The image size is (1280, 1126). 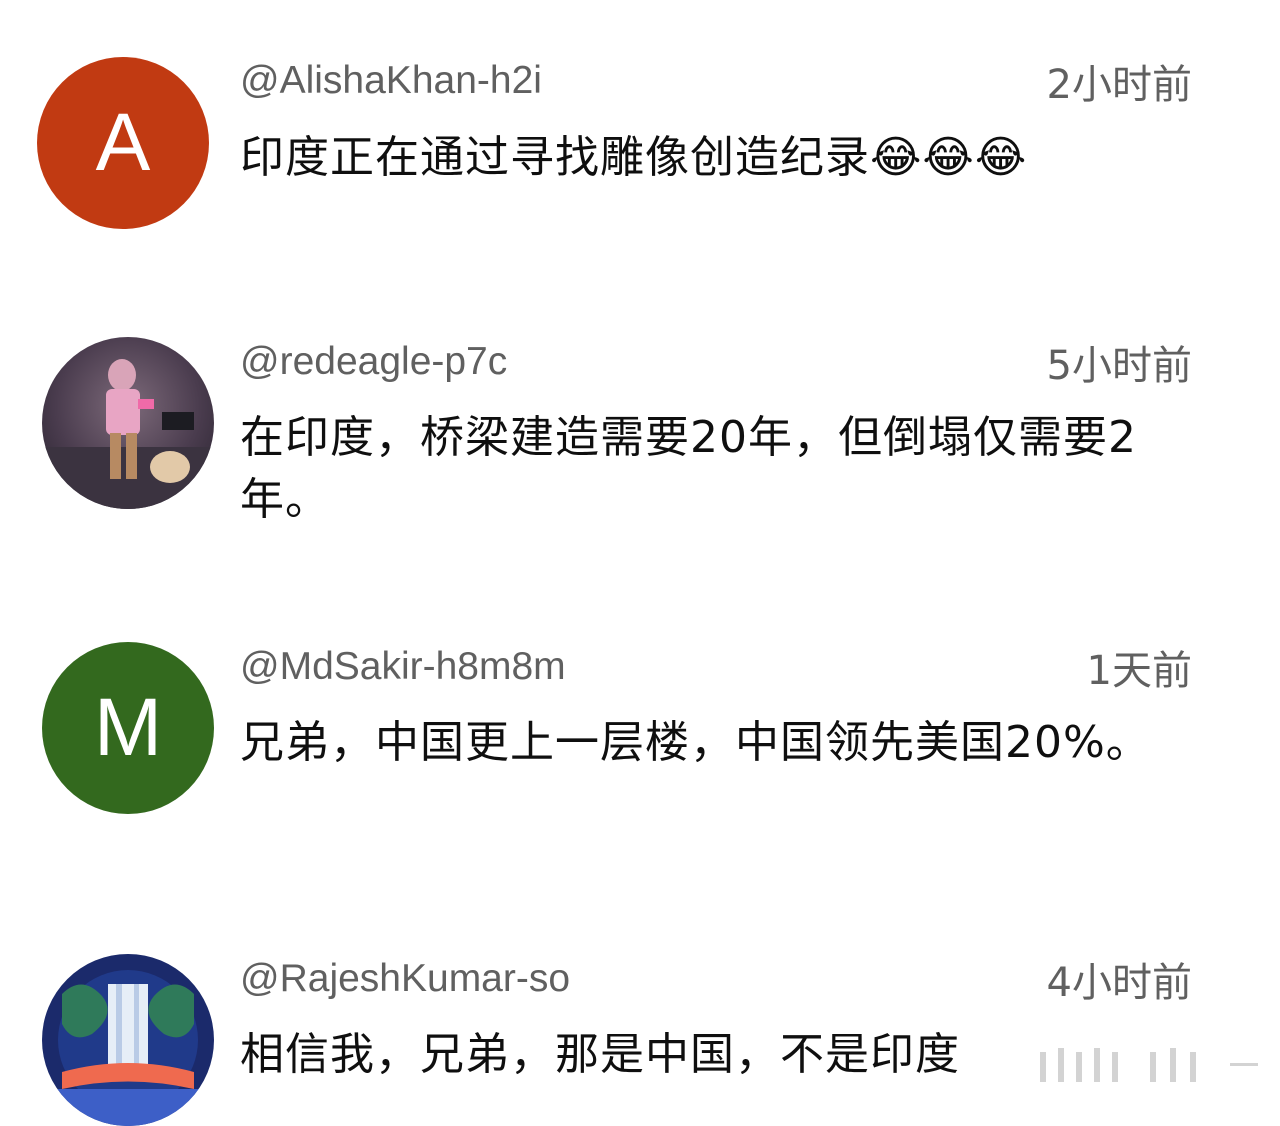 I want to click on comment-timestamp: 5小时前, so click(x=1119, y=366).